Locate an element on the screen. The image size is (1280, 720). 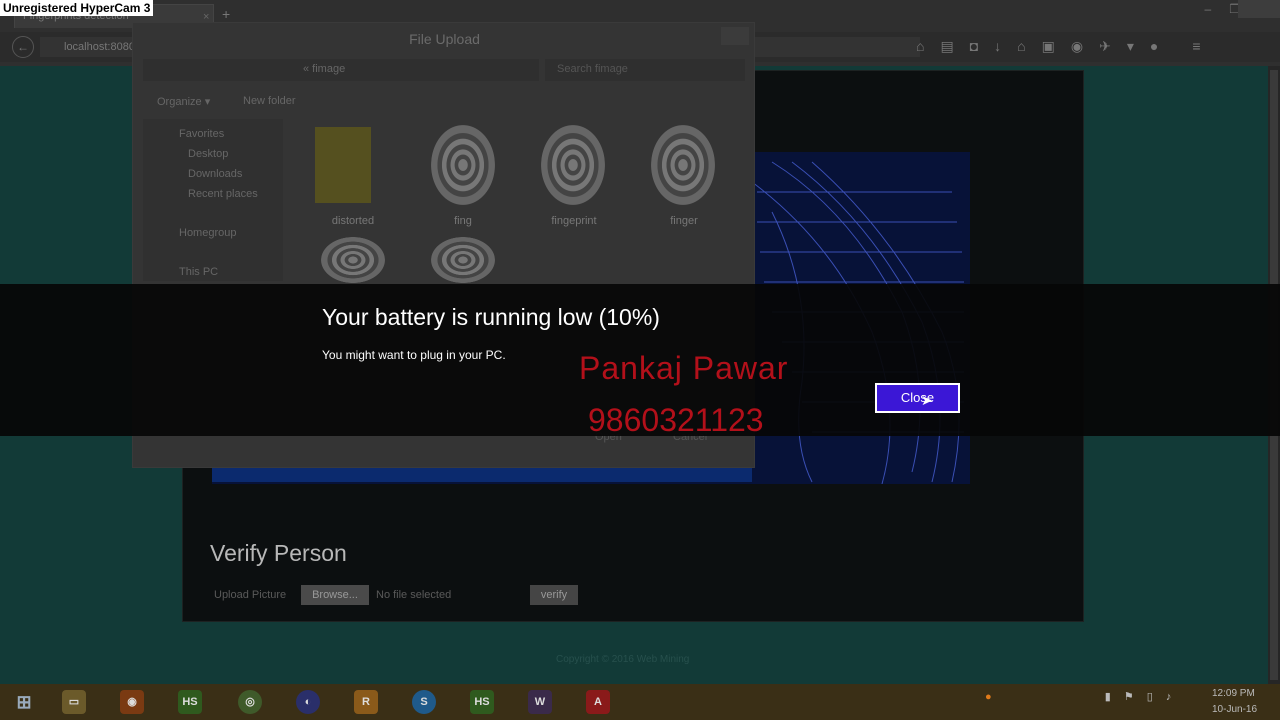
new-folder-button: New folder is located at coordinates (269, 101).